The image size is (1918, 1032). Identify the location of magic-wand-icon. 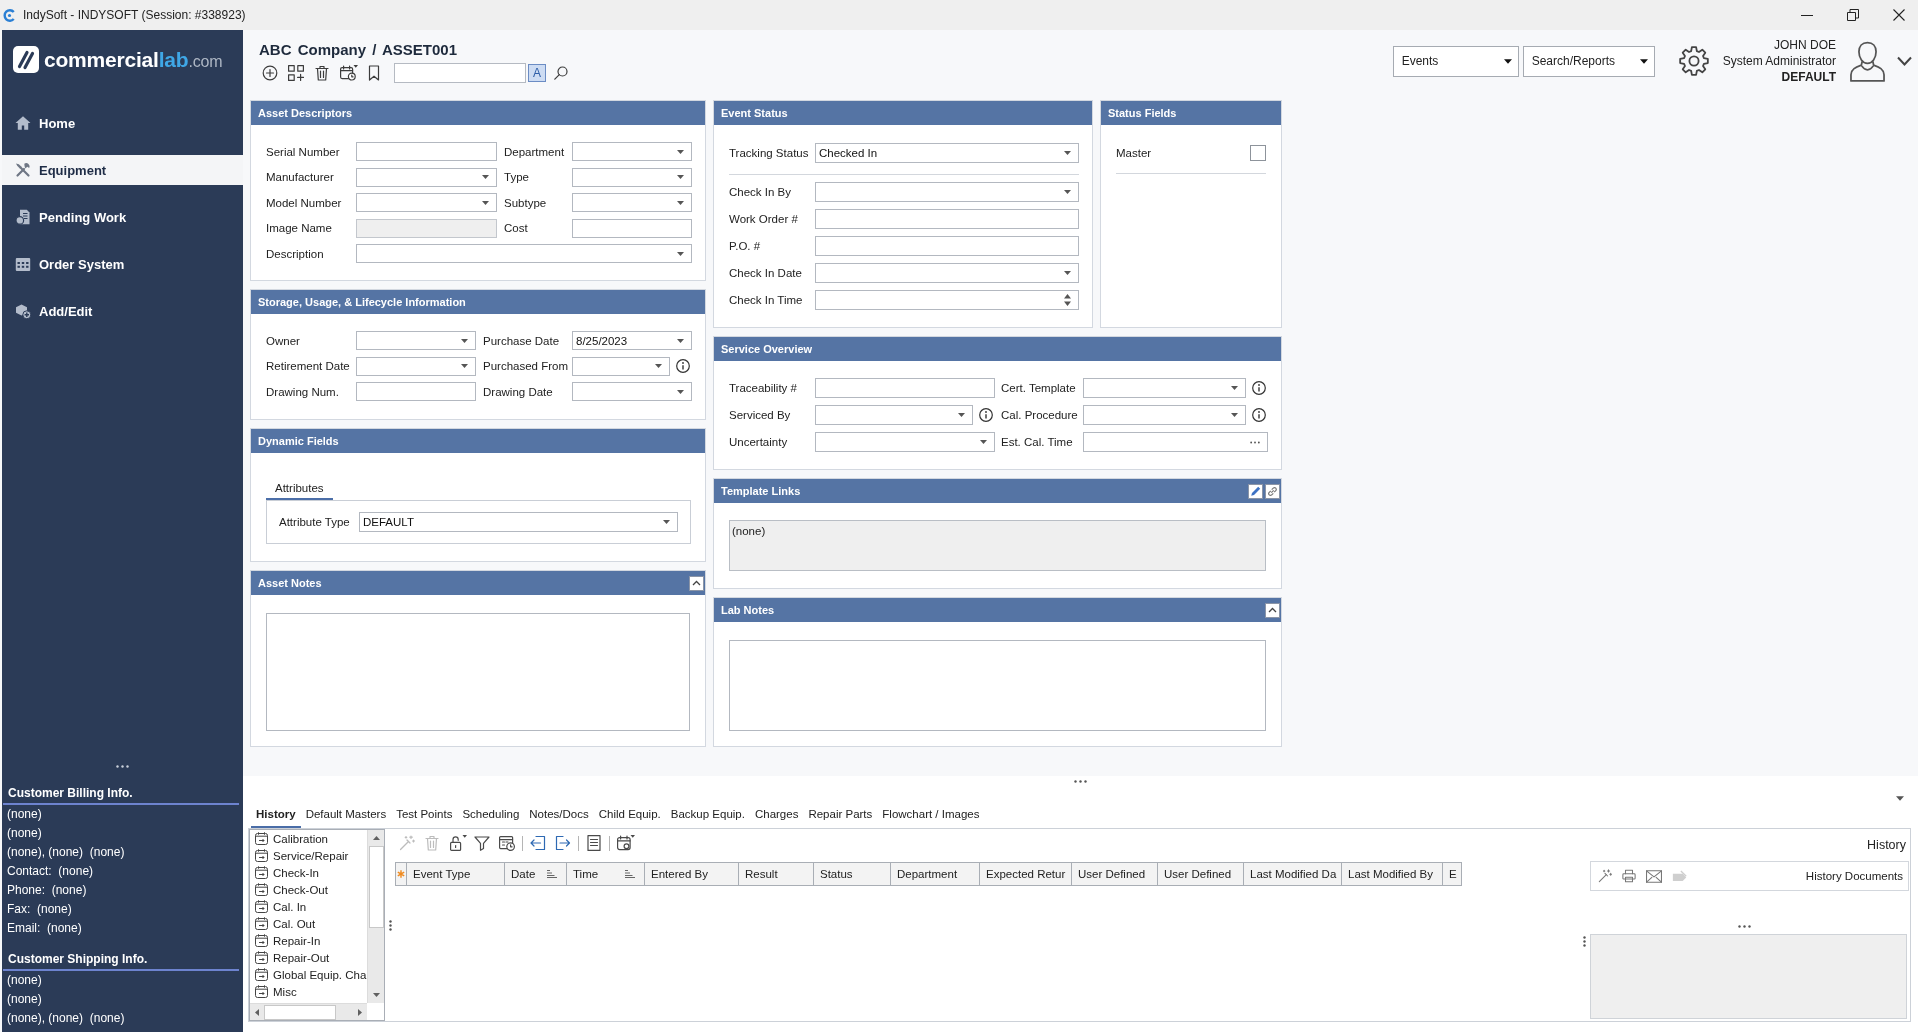
(1605, 876).